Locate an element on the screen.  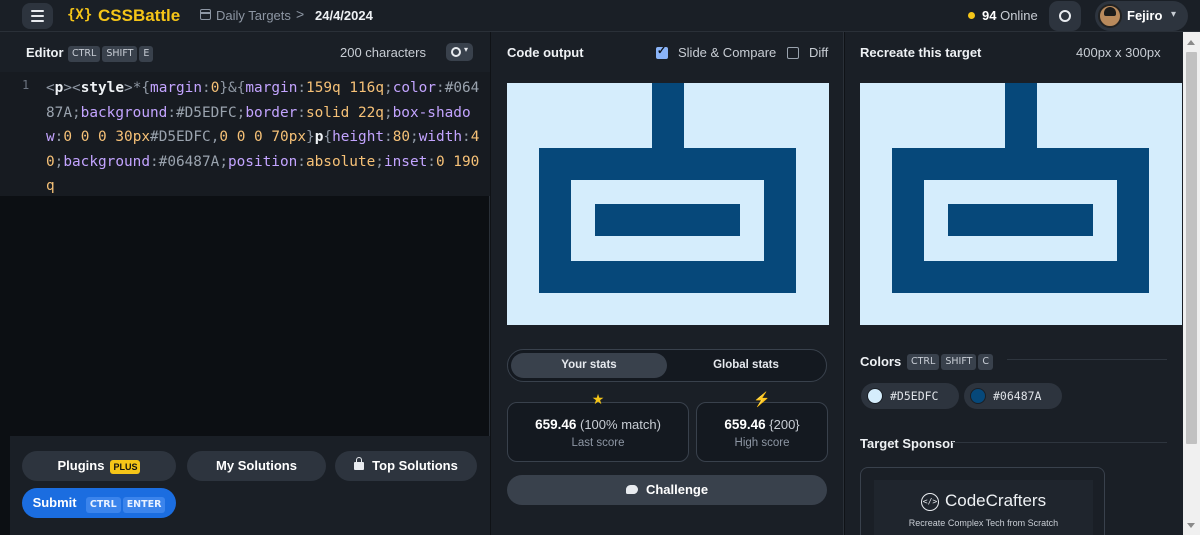
high-score-chars: {200} is located at coordinates (784, 424).